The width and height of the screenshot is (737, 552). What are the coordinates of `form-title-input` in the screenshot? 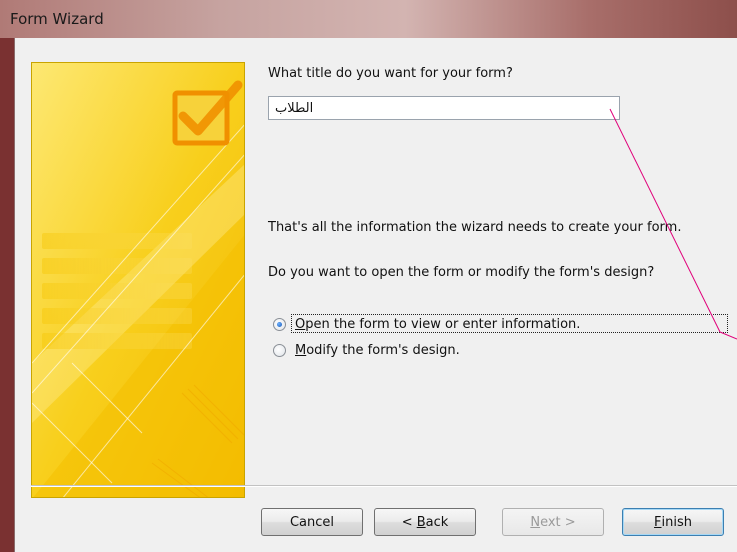 It's located at (444, 108).